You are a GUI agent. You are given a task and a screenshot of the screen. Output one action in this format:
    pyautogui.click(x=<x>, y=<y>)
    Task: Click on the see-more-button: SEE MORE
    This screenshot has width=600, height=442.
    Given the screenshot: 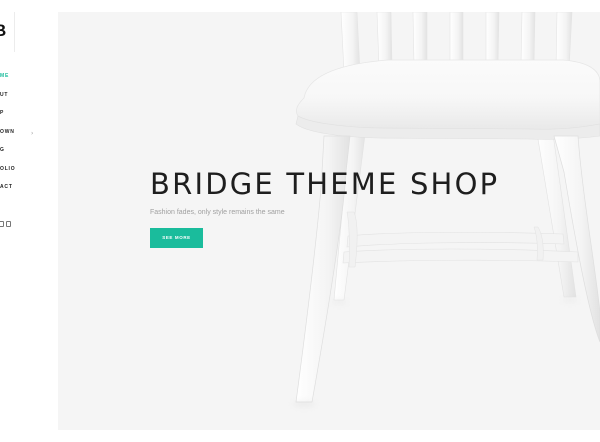 What is the action you would take?
    pyautogui.click(x=176, y=238)
    